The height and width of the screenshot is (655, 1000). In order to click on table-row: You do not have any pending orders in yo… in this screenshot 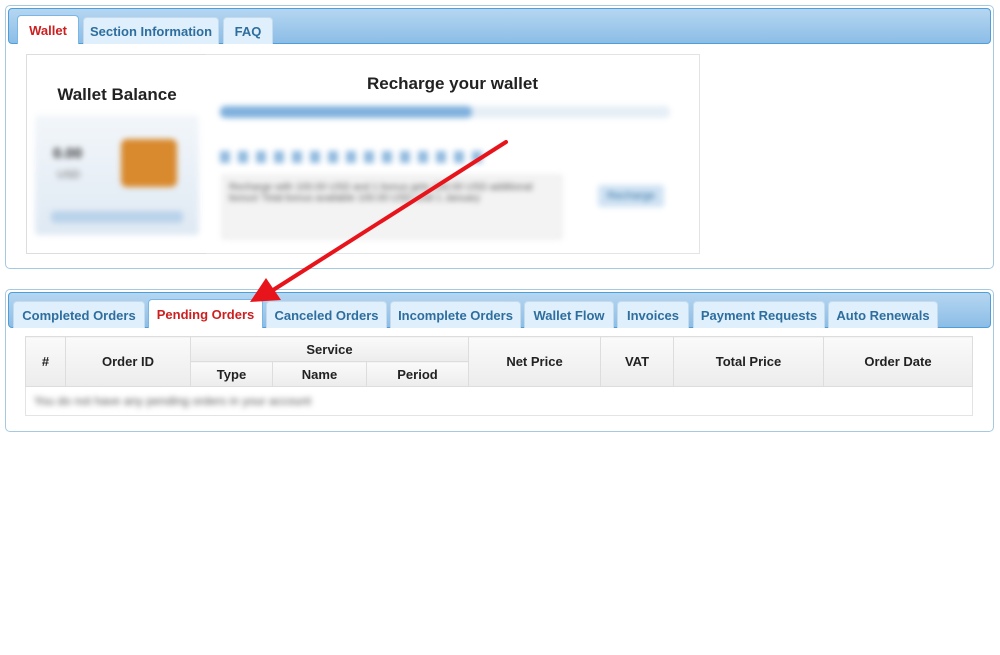, I will do `click(499, 401)`.